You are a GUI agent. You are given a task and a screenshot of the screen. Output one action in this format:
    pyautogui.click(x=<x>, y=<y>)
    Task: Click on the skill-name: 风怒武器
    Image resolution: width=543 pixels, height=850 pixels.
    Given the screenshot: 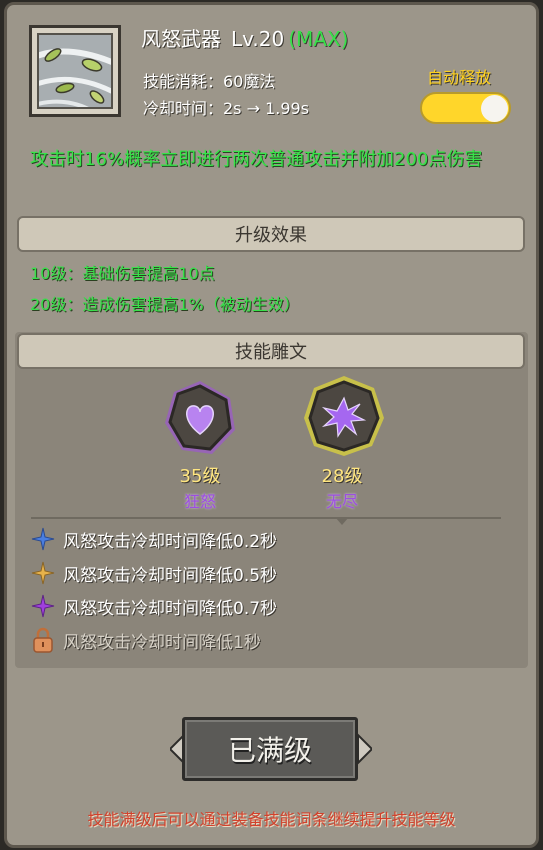 What is the action you would take?
    pyautogui.click(x=181, y=39)
    